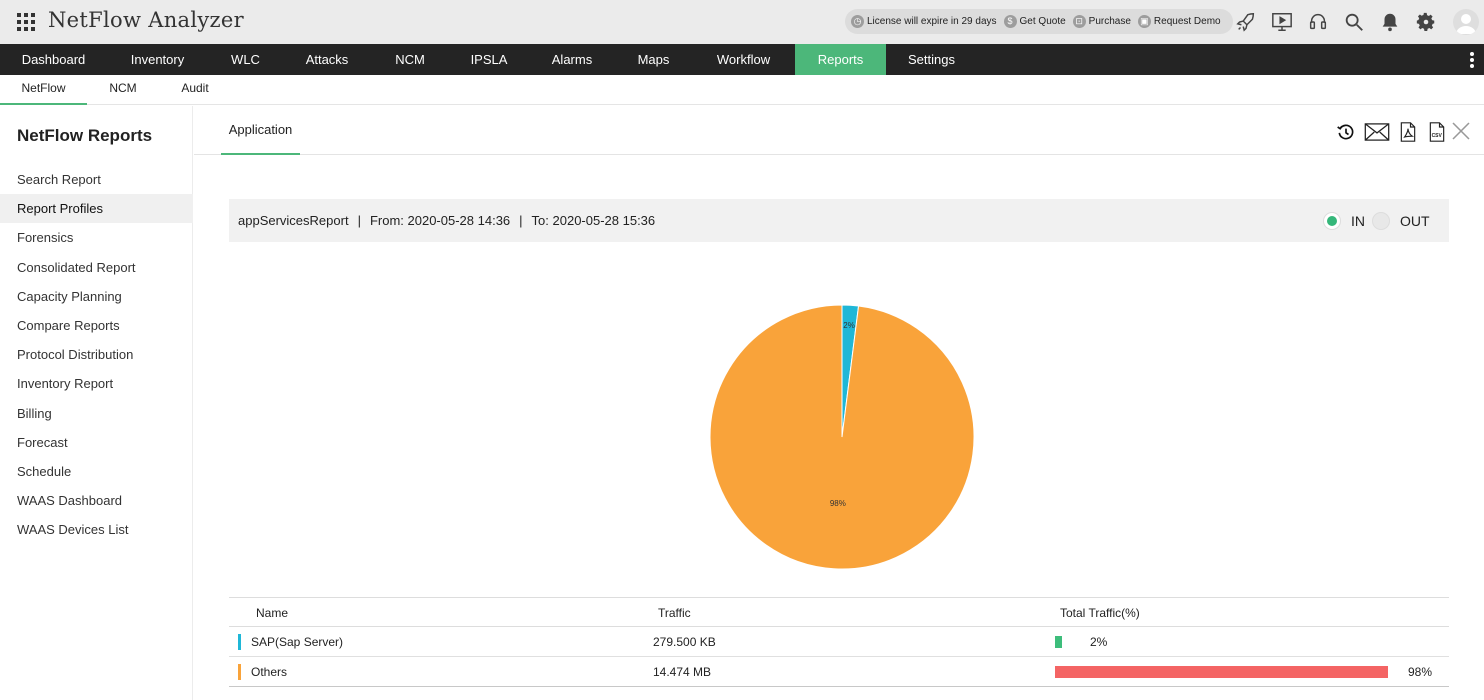 Image resolution: width=1484 pixels, height=700 pixels. Describe the element at coordinates (96, 383) in the screenshot. I see `sidebar-item-inventory-report: Inventory Report` at that location.